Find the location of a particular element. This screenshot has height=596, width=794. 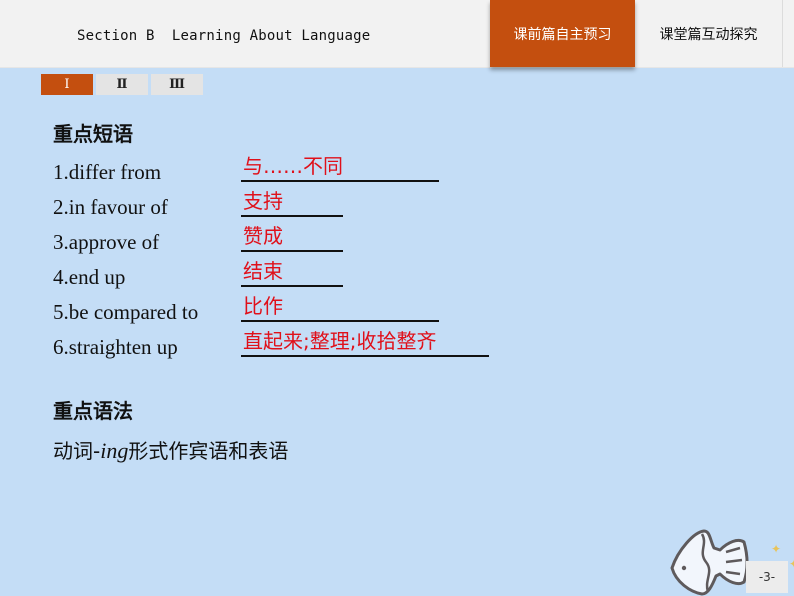

phrase-text: 1.differ from is located at coordinates (107, 172).